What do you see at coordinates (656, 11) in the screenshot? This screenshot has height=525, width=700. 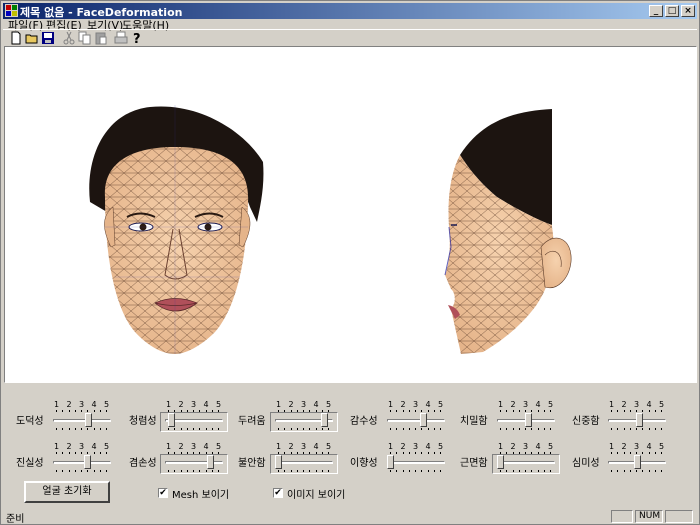 I see `minimize-button: _` at bounding box center [656, 11].